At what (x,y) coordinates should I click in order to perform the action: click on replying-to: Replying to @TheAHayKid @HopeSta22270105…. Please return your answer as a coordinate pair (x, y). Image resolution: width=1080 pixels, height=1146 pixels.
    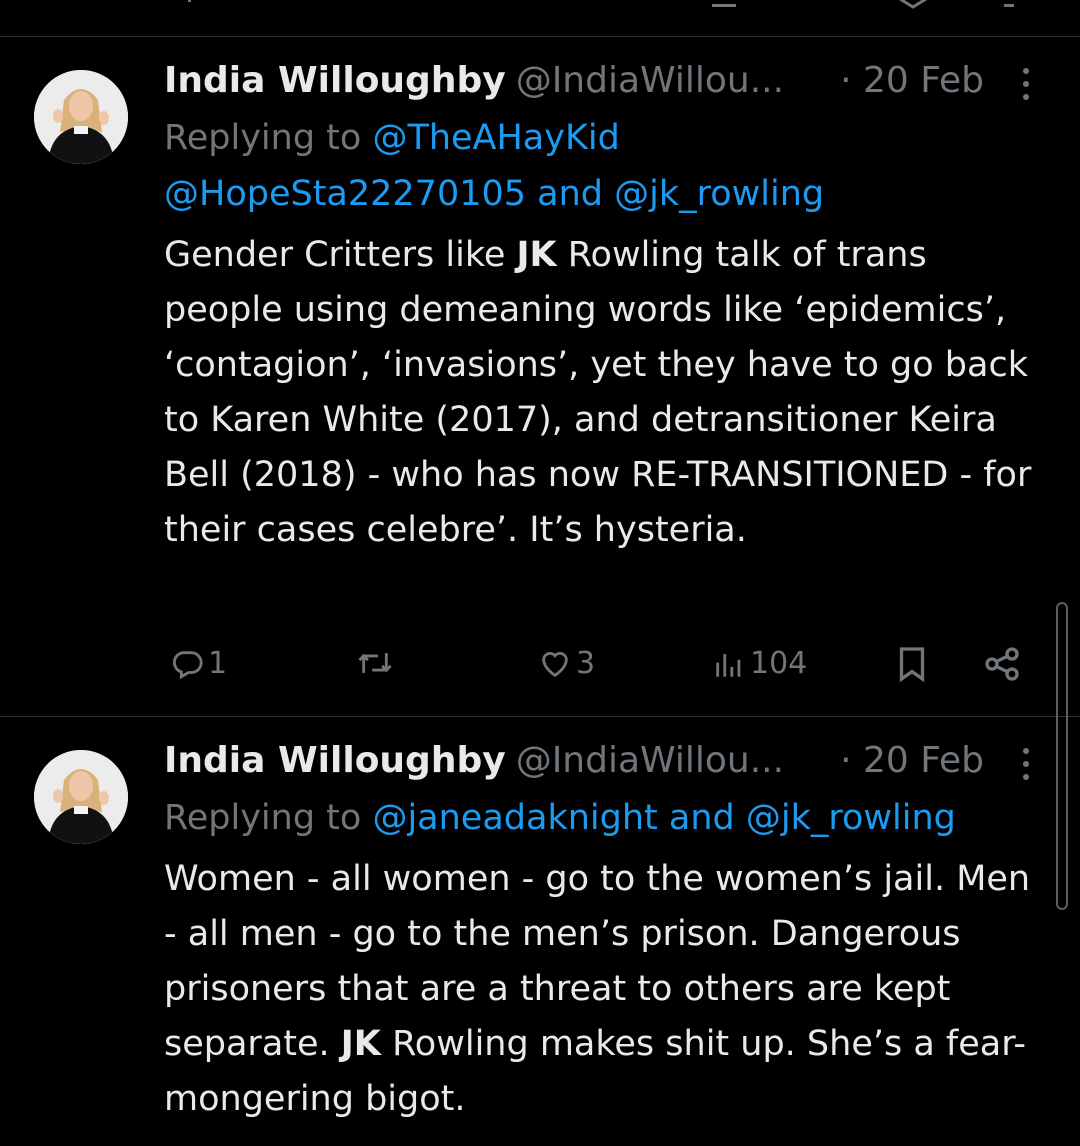
    Looking at the image, I should click on (604, 166).